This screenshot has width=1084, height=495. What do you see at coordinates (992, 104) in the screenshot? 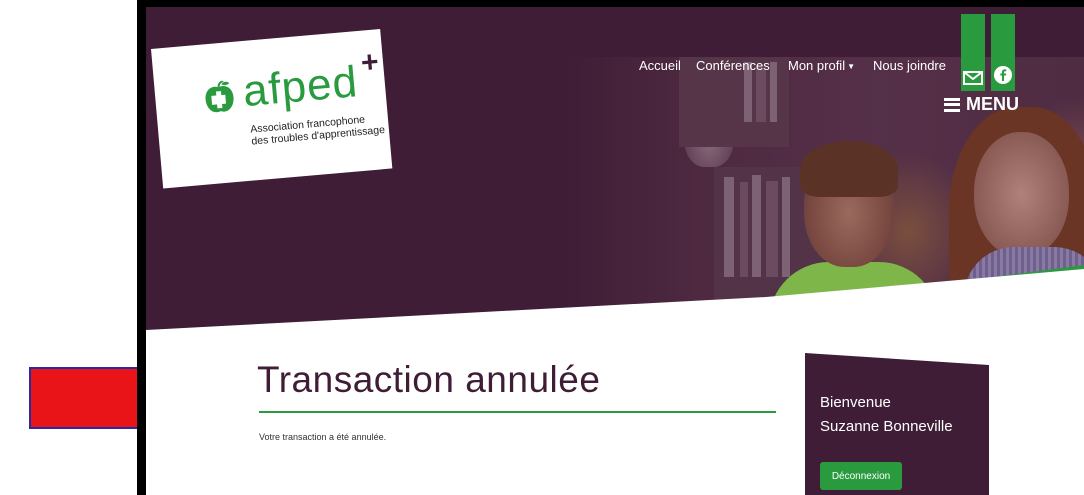
I see `menu-label: MENU` at bounding box center [992, 104].